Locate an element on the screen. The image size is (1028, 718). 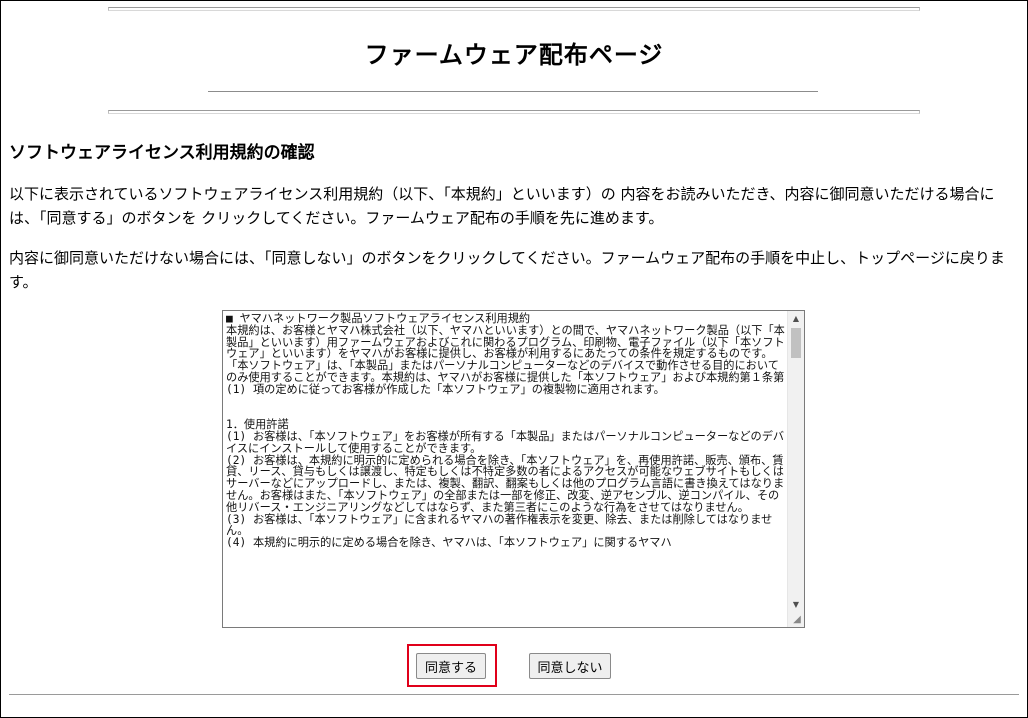
license-scrollbar: ▲ ▼ is located at coordinates (795, 469).